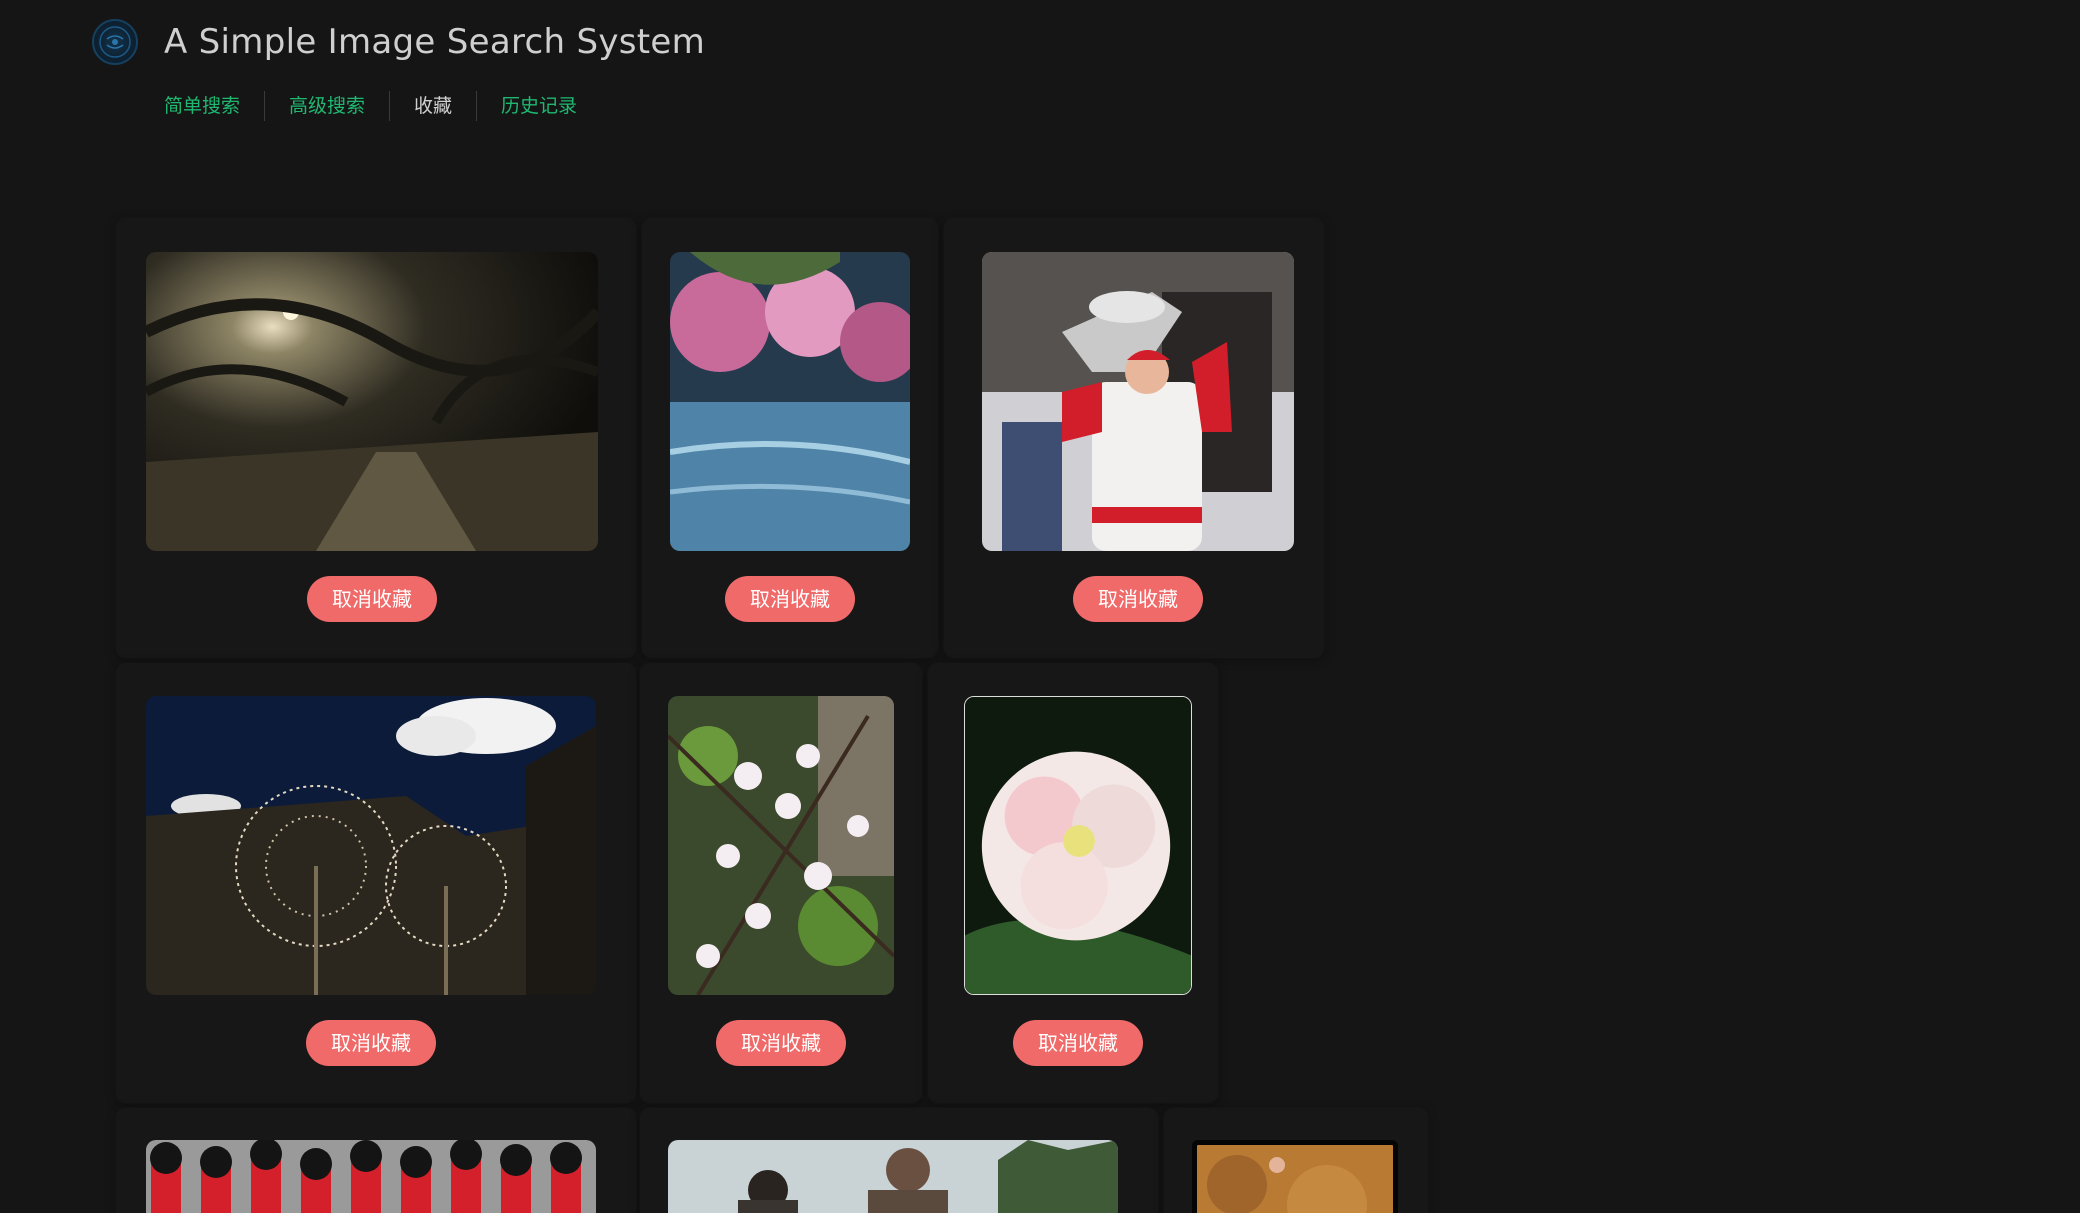 The width and height of the screenshot is (2080, 1213). Describe the element at coordinates (371, 1176) in the screenshot. I see `marching-guards-photo` at that location.